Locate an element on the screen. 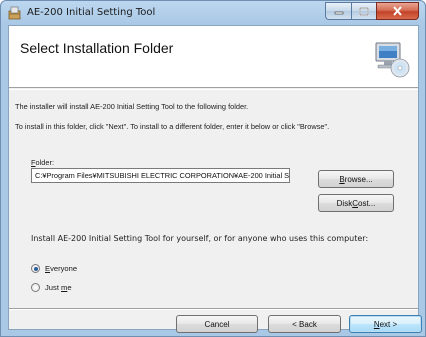 Image resolution: width=426 pixels, height=337 pixels. footer-divider-highlight is located at coordinates (213, 309).